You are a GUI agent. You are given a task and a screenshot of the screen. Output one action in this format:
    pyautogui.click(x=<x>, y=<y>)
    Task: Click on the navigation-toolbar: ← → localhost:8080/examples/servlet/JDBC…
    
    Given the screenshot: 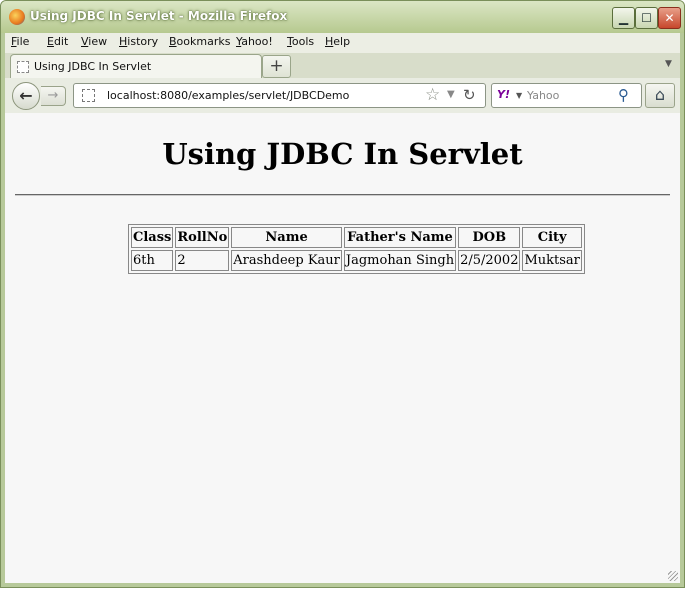 What is the action you would take?
    pyautogui.click(x=342, y=96)
    